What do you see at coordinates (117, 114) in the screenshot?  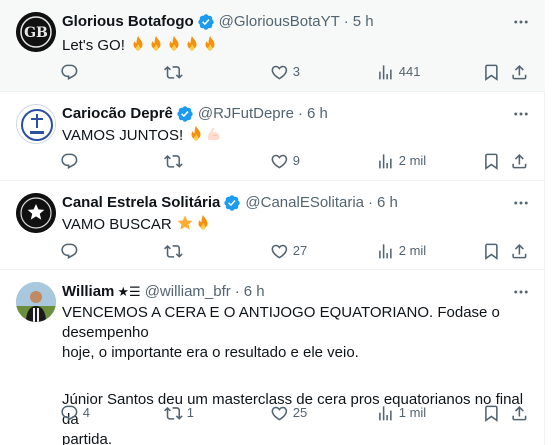 I see `display-name: Cariocão Deprê` at bounding box center [117, 114].